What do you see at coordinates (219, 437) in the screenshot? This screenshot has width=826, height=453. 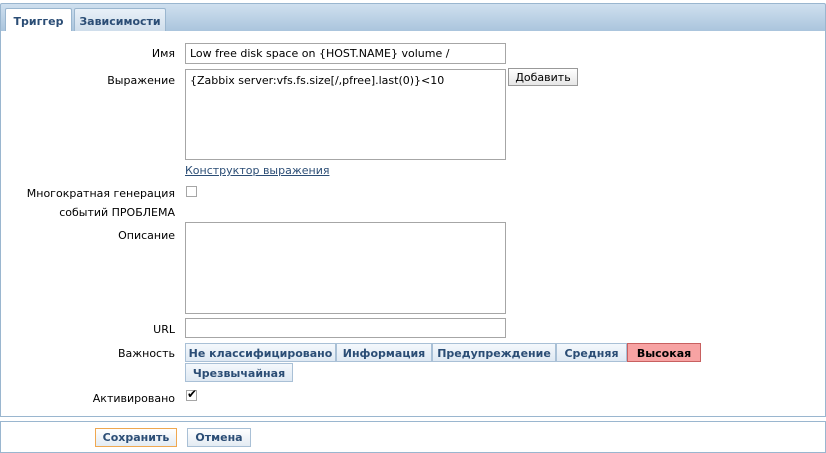 I see `cancel-button: Отмена` at bounding box center [219, 437].